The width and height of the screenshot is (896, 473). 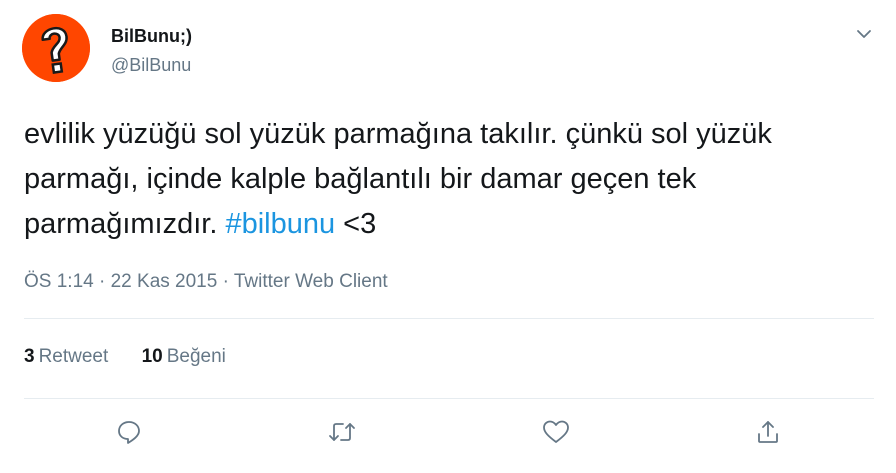 I want to click on like-icon, so click(x=556, y=431).